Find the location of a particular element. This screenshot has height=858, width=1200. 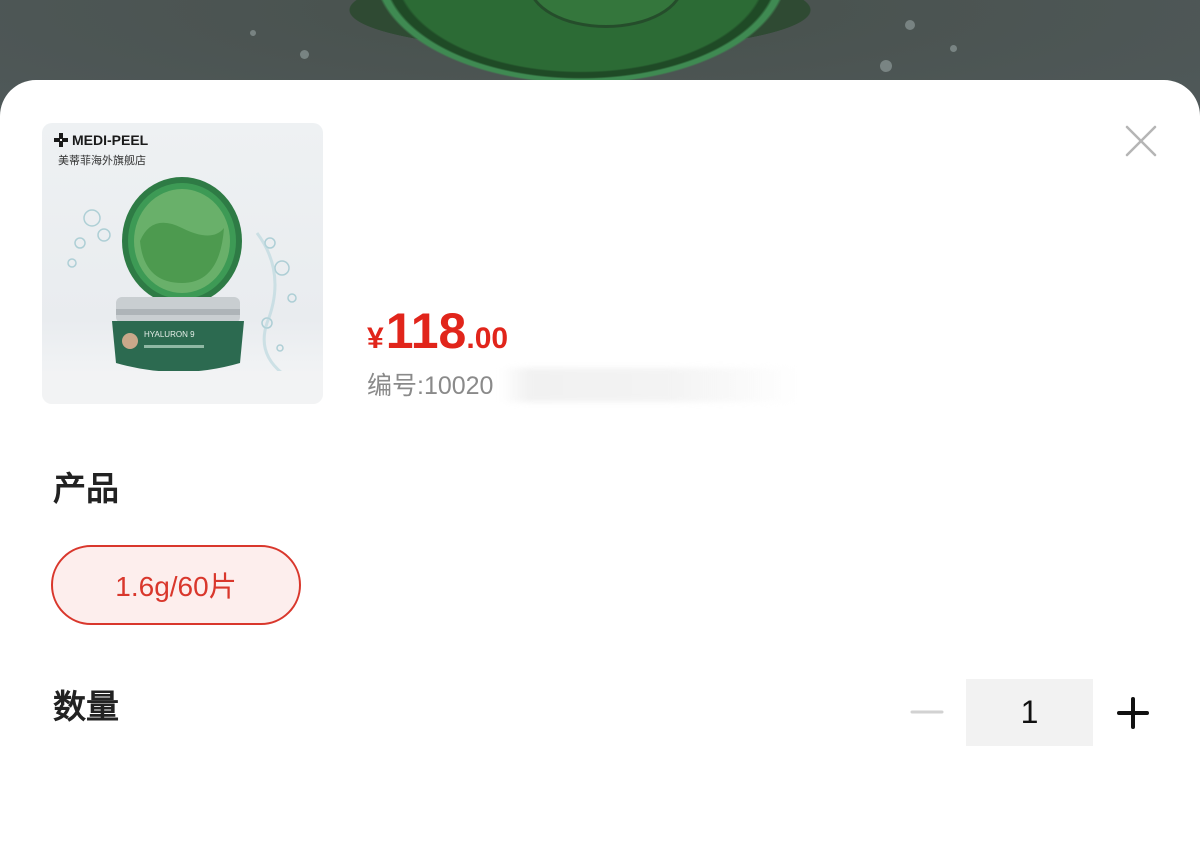

spec-option-label: 1.6g/60片 is located at coordinates (176, 586).